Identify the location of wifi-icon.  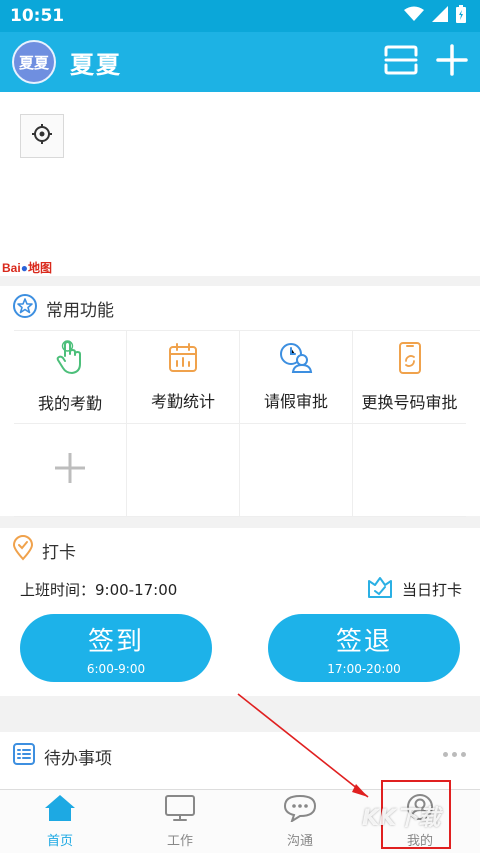
(414, 16).